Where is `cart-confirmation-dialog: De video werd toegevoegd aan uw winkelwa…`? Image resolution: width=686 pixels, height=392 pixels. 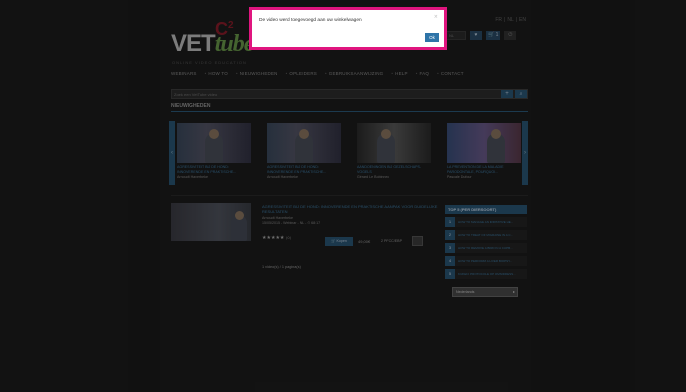
cart-confirmation-dialog: De video werd toegevoegd aan uw winkelwa… is located at coordinates (348, 28).